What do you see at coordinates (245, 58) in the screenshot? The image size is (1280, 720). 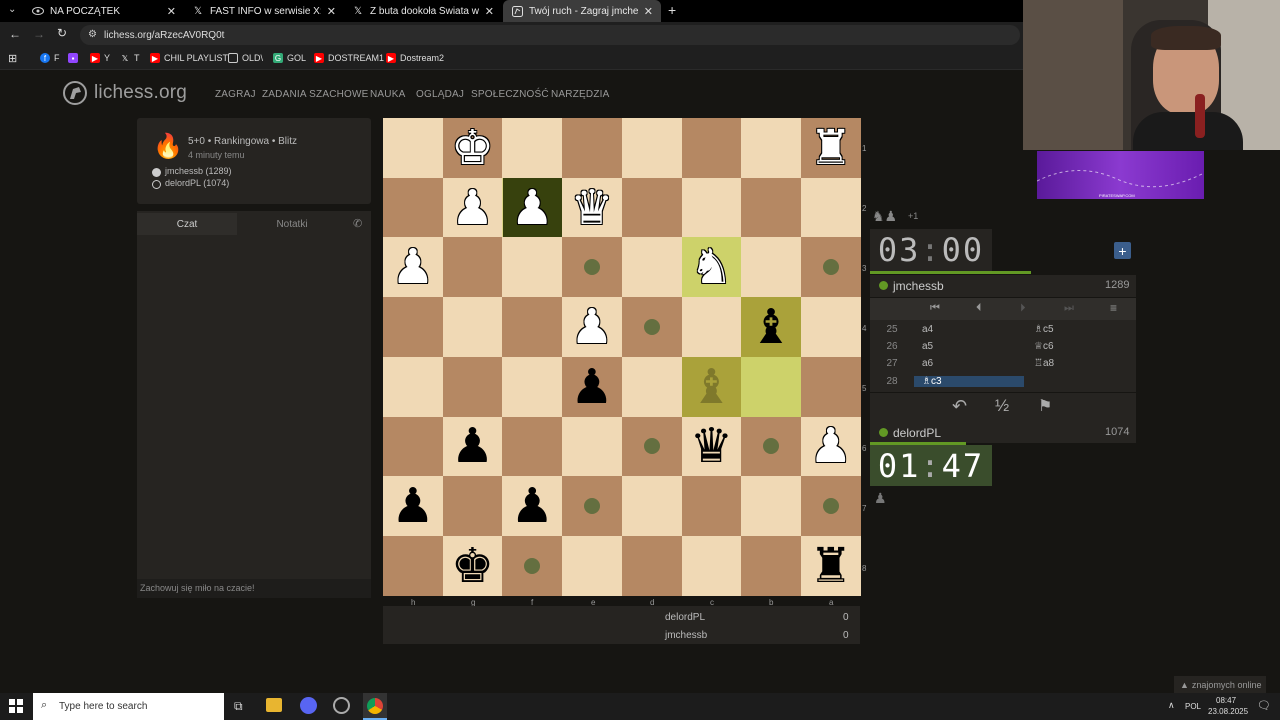 I see `bookmark-folder-old: OLD\` at bounding box center [245, 58].